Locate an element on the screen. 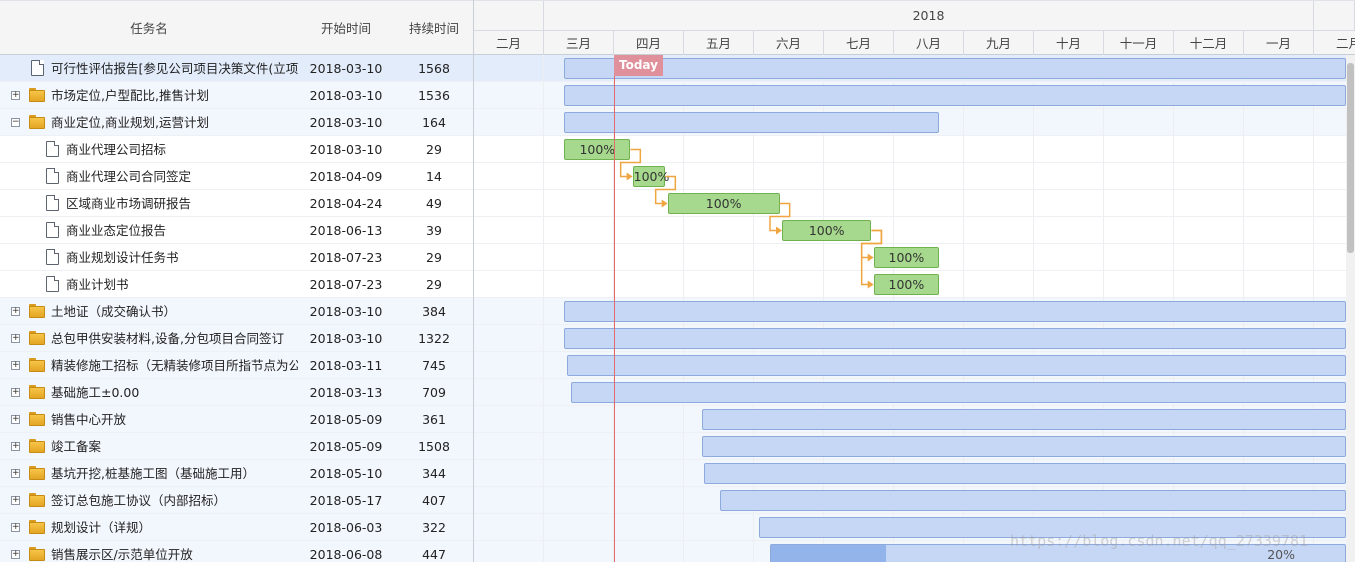 This screenshot has width=1355, height=562. task-name: 基础施工±0.00 is located at coordinates (95, 392).